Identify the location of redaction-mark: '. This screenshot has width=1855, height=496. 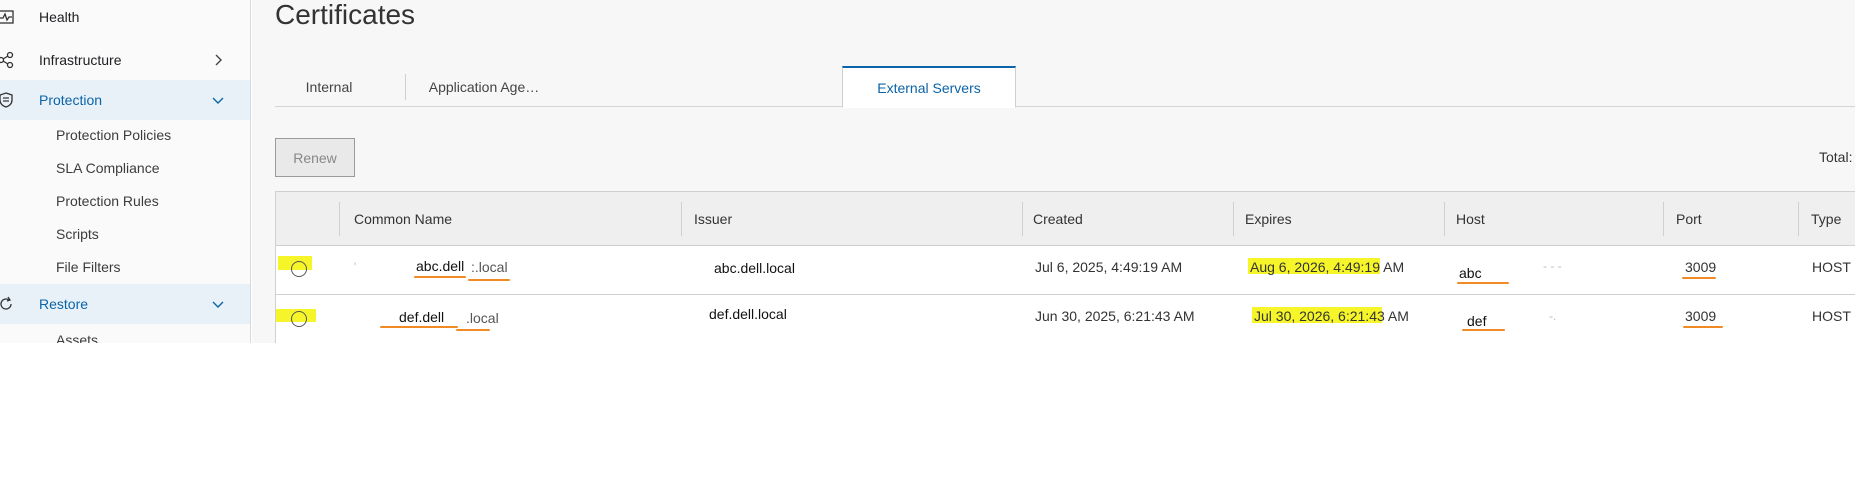
(355, 267).